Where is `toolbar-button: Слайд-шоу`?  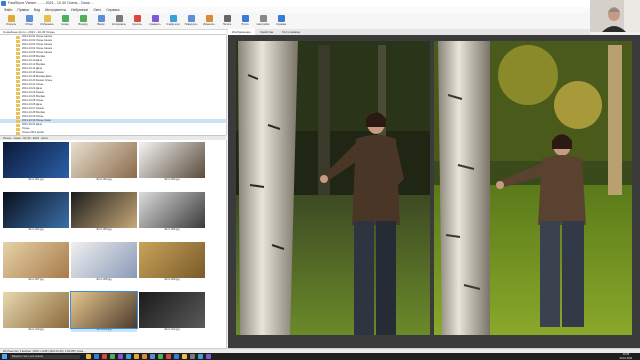 toolbar-button: Слайд-шоу is located at coordinates (173, 21).